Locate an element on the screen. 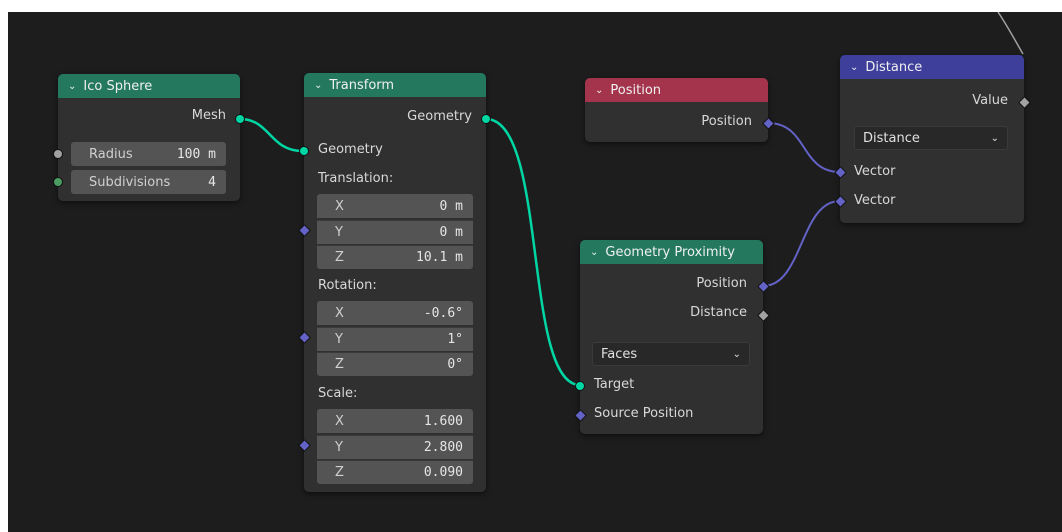  geometry-output-label: Geometry is located at coordinates (439, 116).